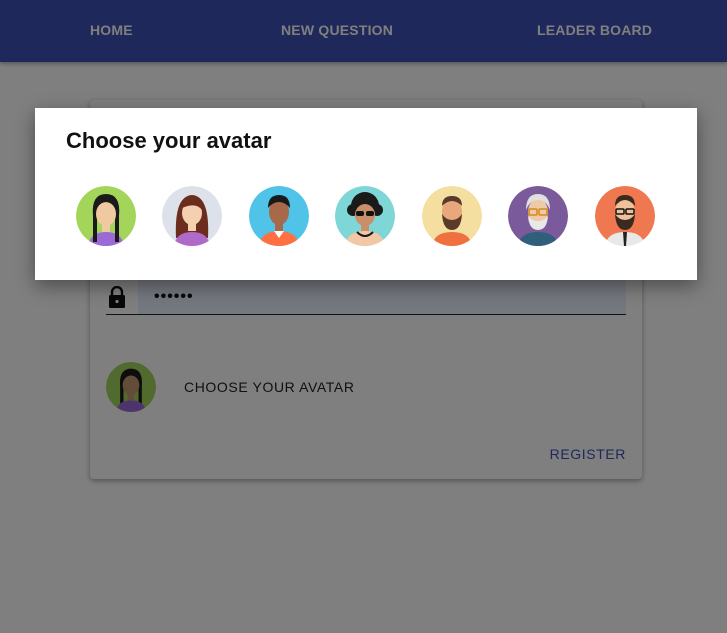 This screenshot has width=727, height=633. I want to click on dialog-title: Choose your avatar, so click(169, 140).